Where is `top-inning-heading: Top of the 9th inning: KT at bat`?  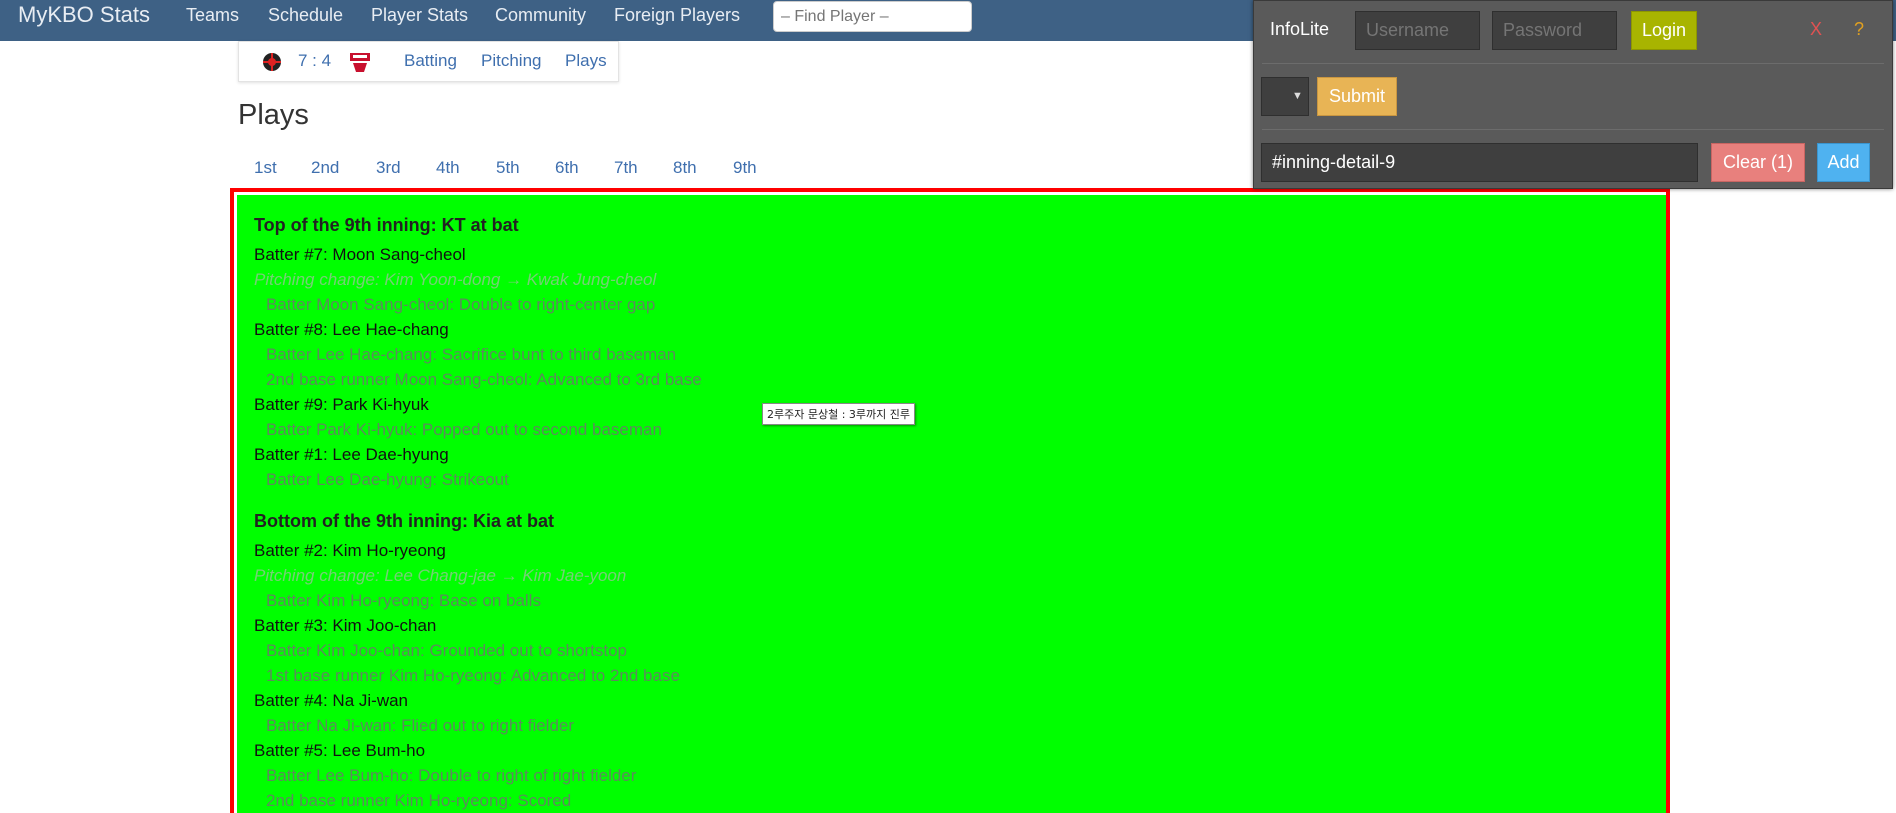 top-inning-heading: Top of the 9th inning: KT at bat is located at coordinates (386, 225).